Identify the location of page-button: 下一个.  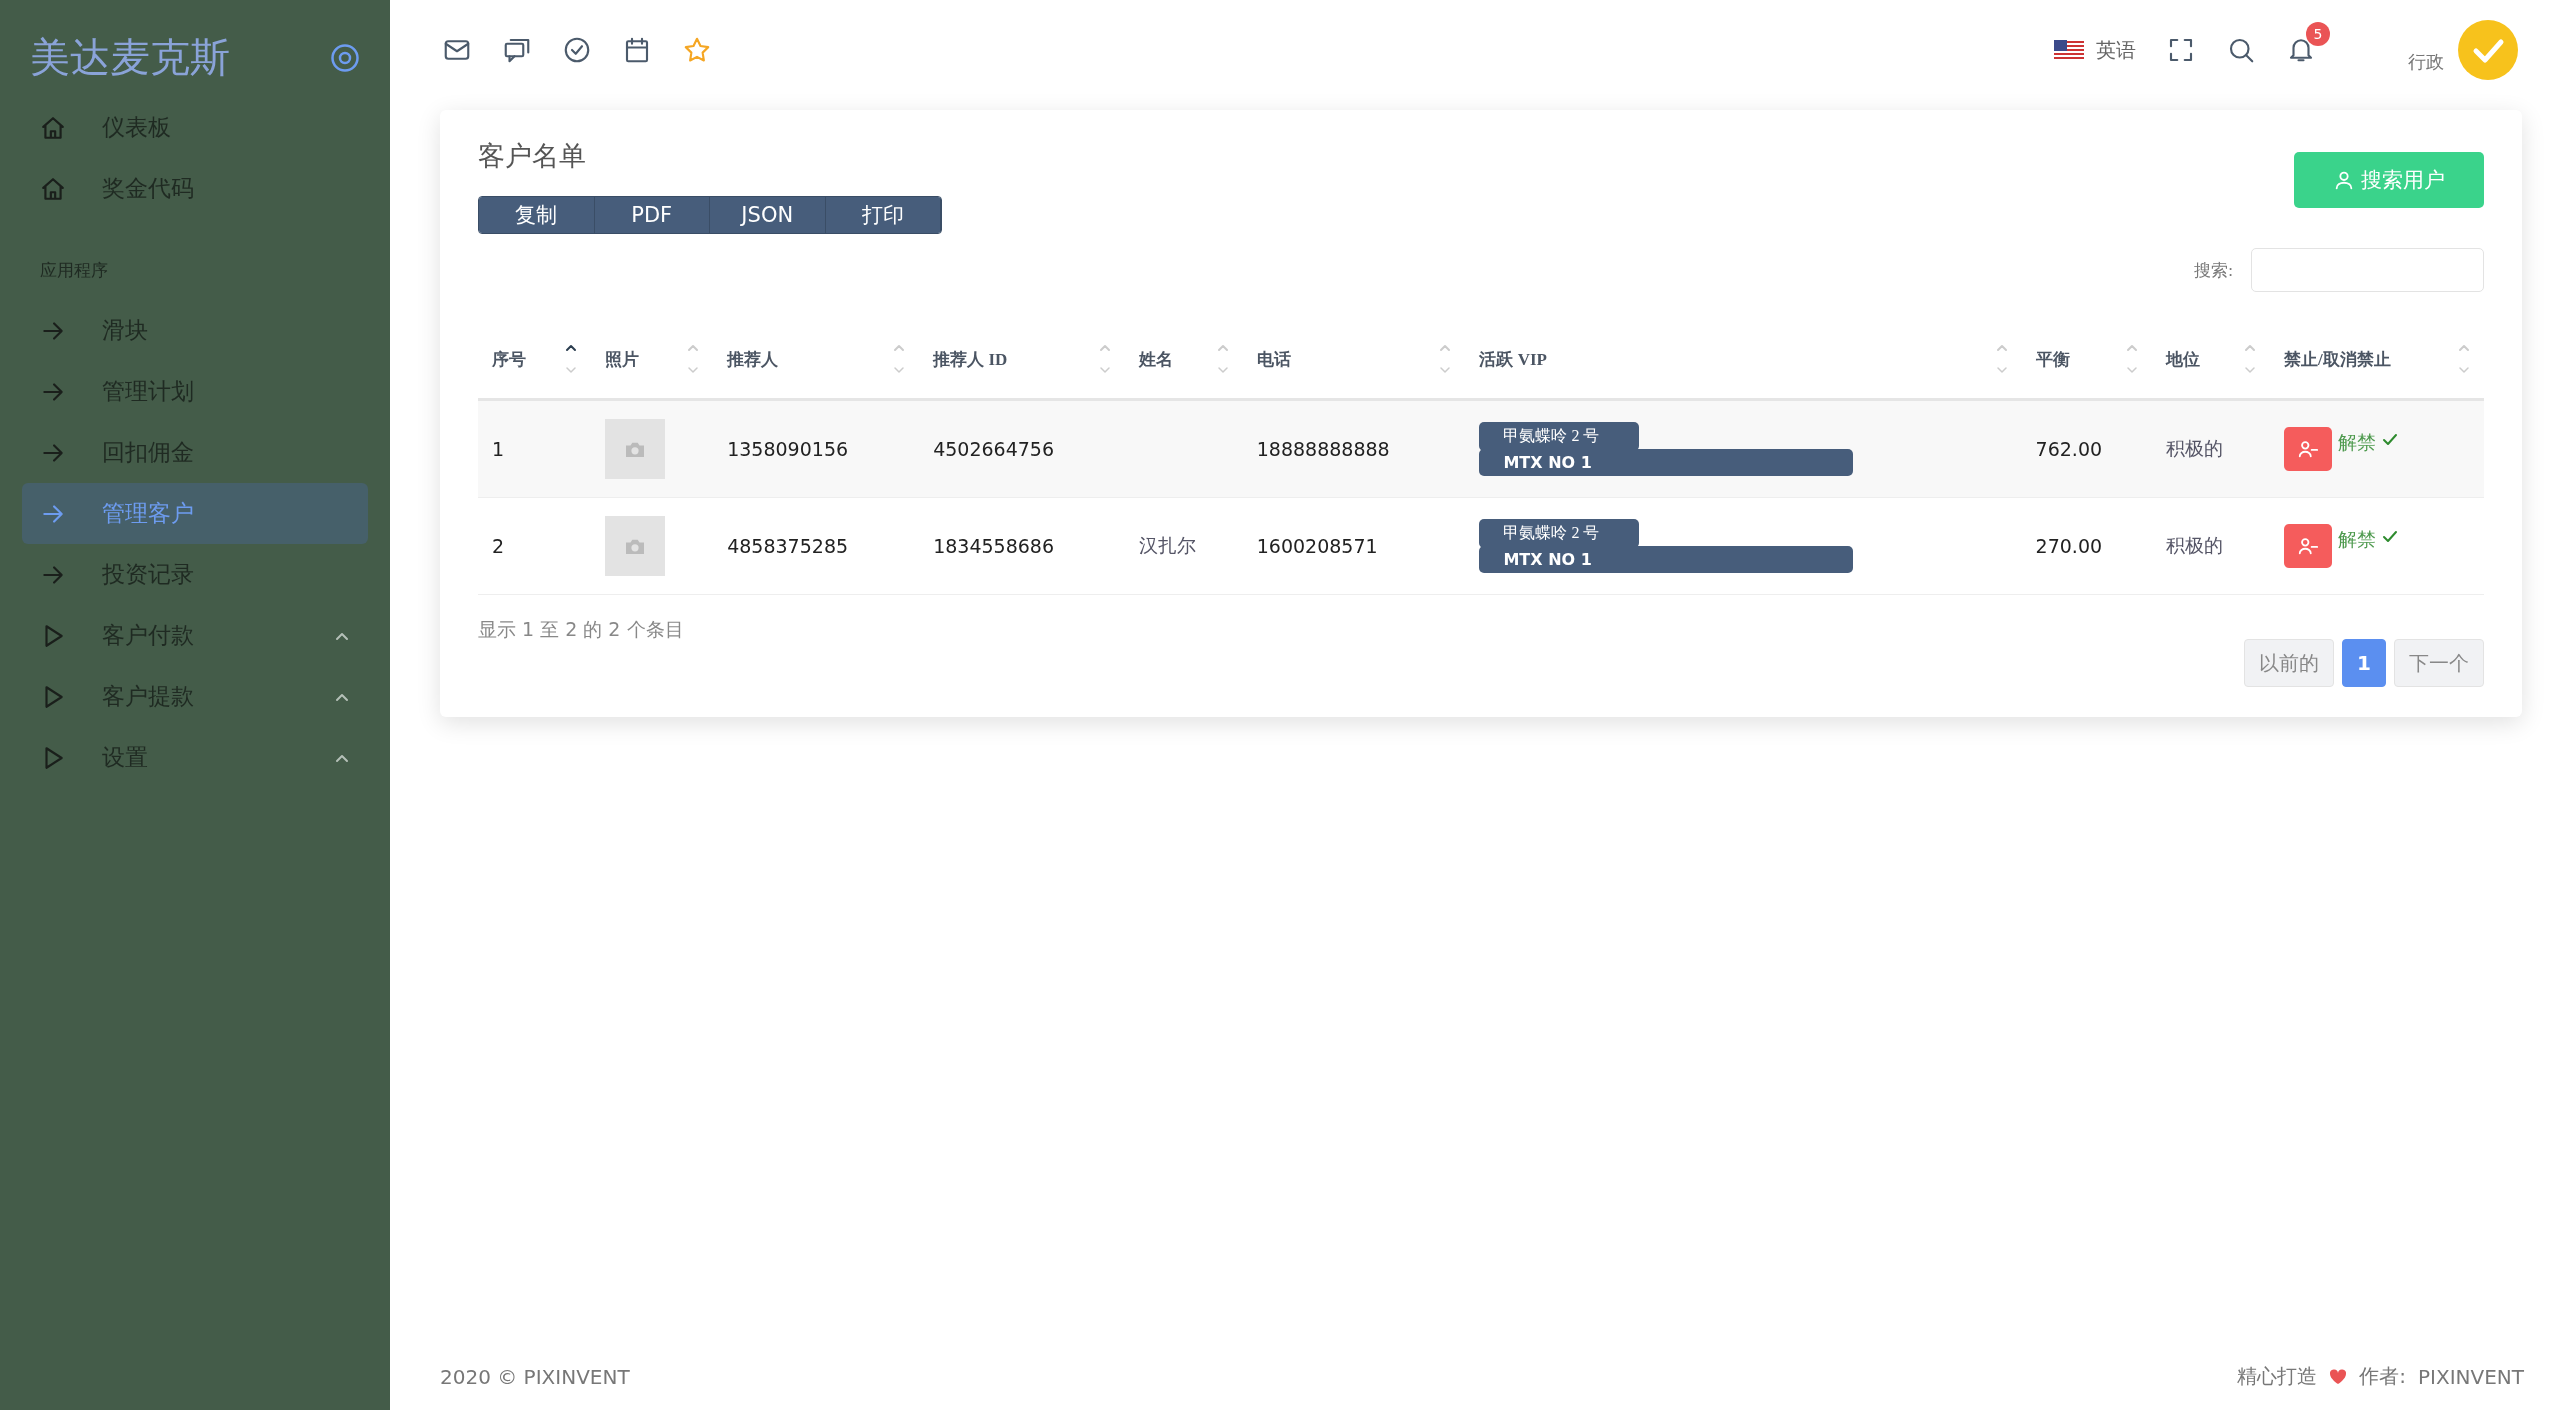
(2439, 663).